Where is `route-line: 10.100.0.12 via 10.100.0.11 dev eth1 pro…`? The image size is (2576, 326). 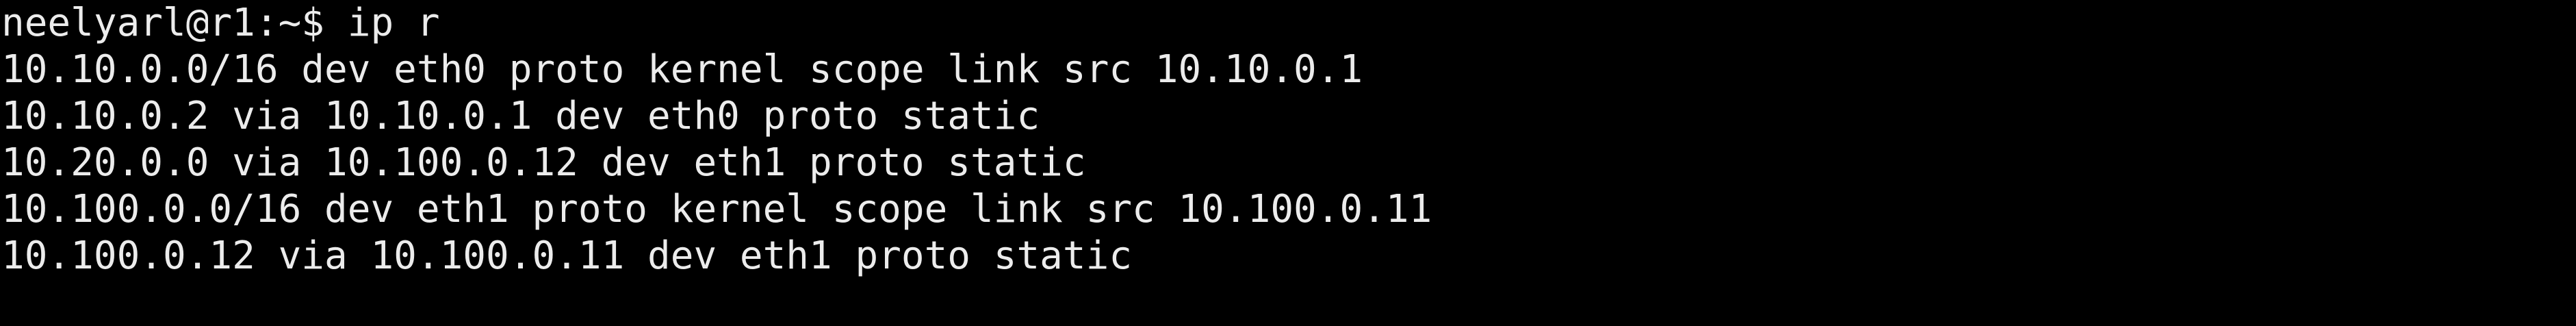
route-line: 10.100.0.12 via 10.100.0.11 dev eth1 pro… is located at coordinates (567, 256).